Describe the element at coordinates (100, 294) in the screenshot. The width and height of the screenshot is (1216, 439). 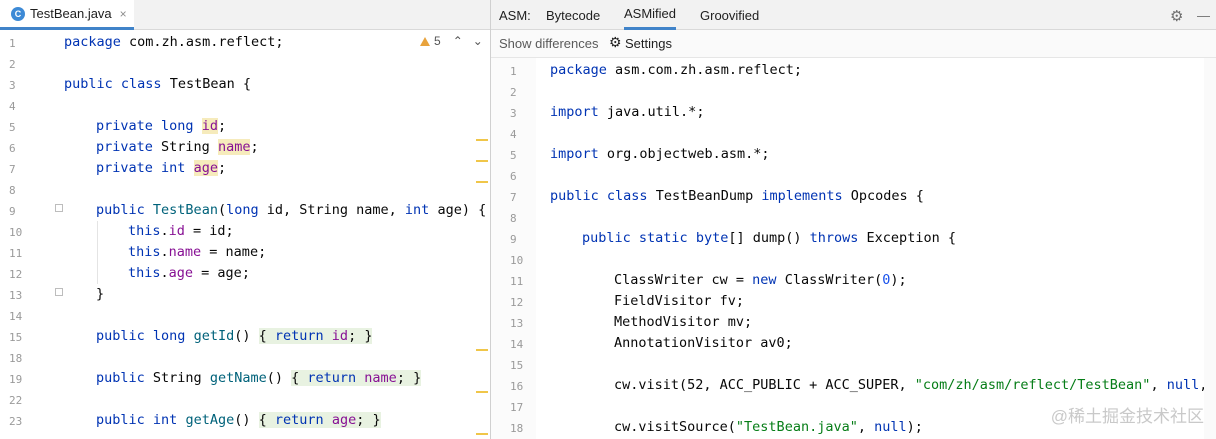
I see `code-line: }` at that location.